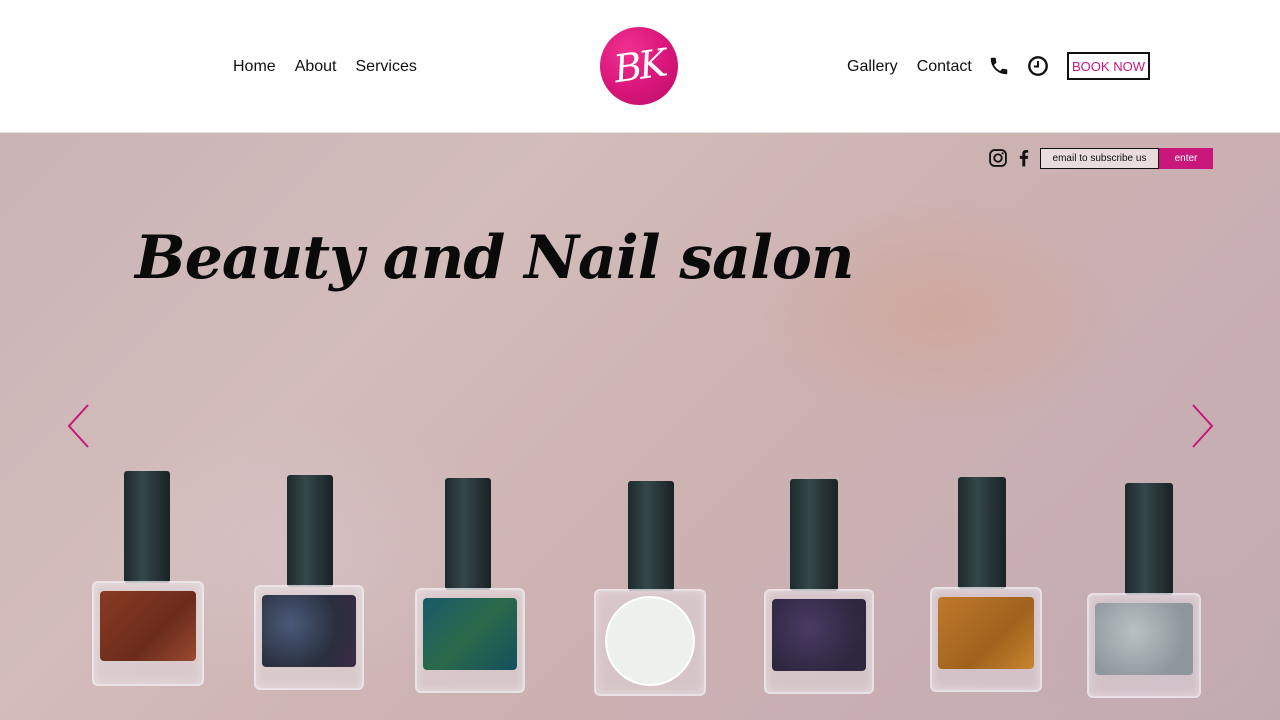 The image size is (1280, 720). What do you see at coordinates (1099, 158) in the screenshot?
I see `subscribe-email-input` at bounding box center [1099, 158].